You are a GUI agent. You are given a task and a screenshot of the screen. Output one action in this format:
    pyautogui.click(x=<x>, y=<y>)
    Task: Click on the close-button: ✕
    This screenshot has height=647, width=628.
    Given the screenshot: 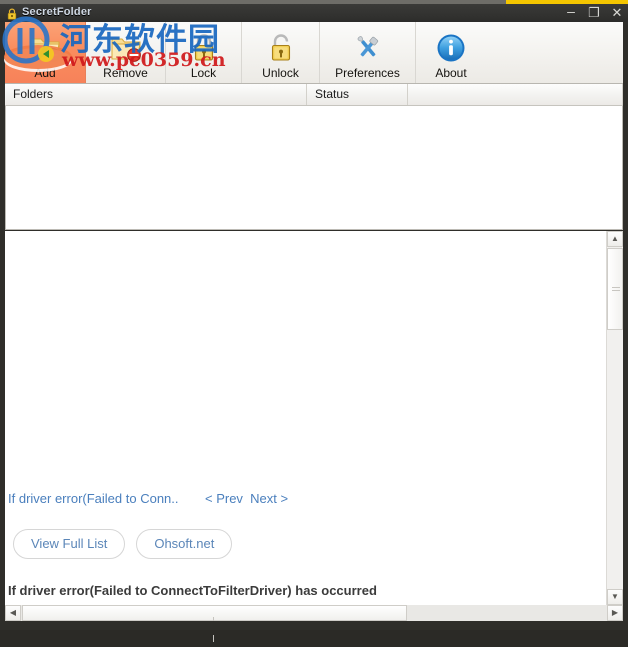 What is the action you would take?
    pyautogui.click(x=617, y=13)
    